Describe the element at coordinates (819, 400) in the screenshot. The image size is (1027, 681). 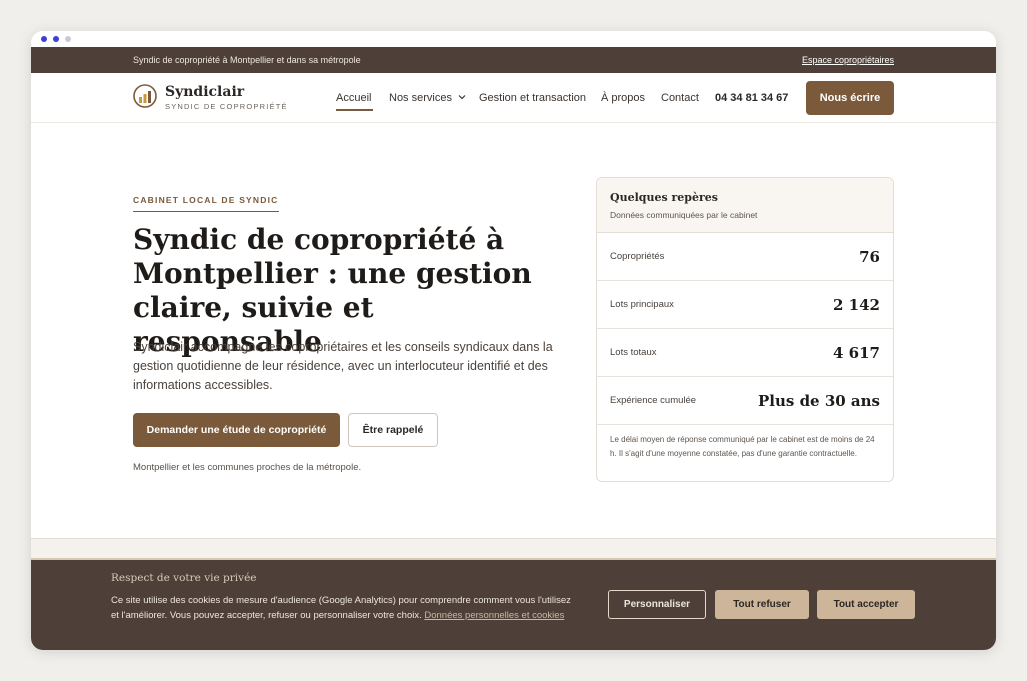
I see `stat-value: Plus de 30 ans` at that location.